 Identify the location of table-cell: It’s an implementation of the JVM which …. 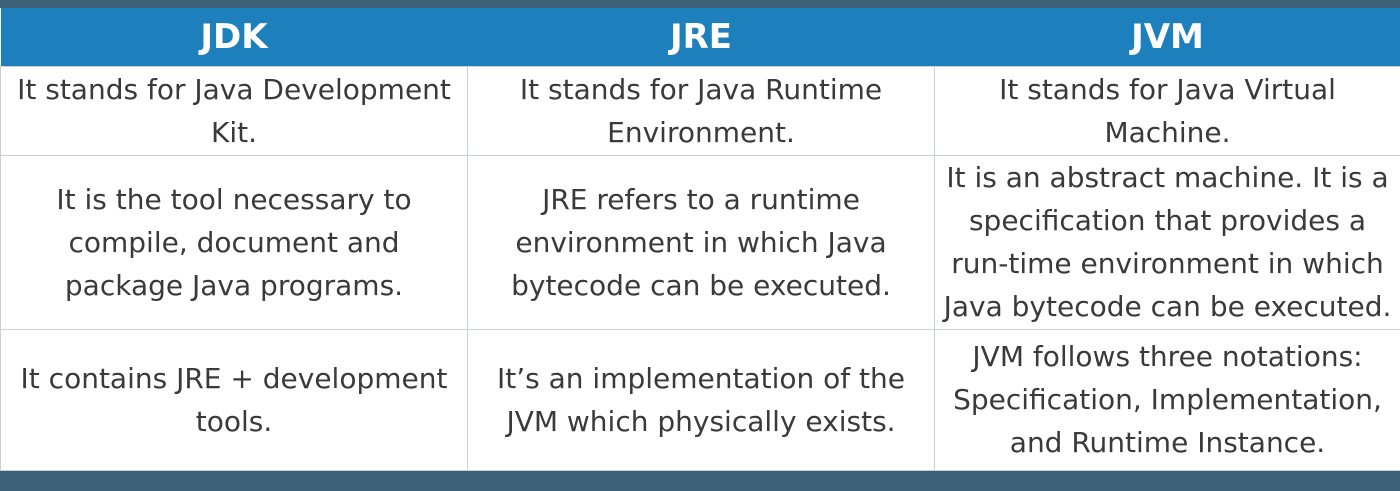
(701, 400).